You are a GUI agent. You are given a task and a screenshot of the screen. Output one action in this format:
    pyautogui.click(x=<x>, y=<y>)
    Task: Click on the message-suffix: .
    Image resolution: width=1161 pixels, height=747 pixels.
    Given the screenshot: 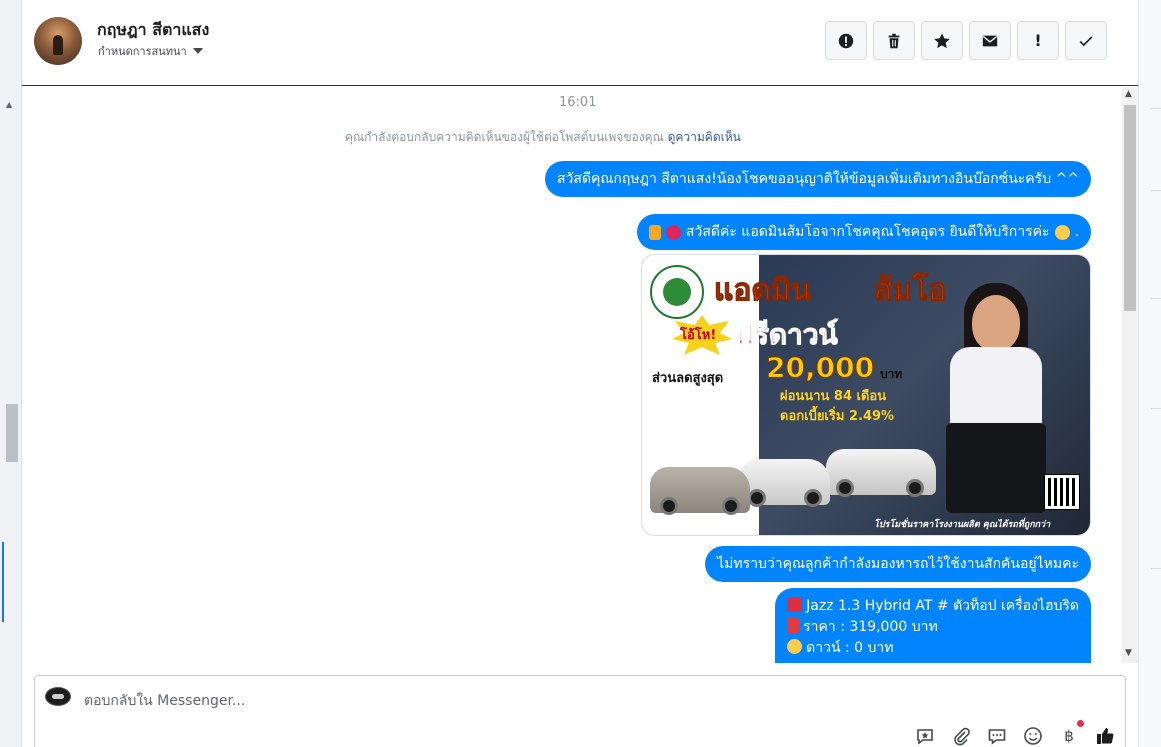 What is the action you would take?
    pyautogui.click(x=1076, y=232)
    